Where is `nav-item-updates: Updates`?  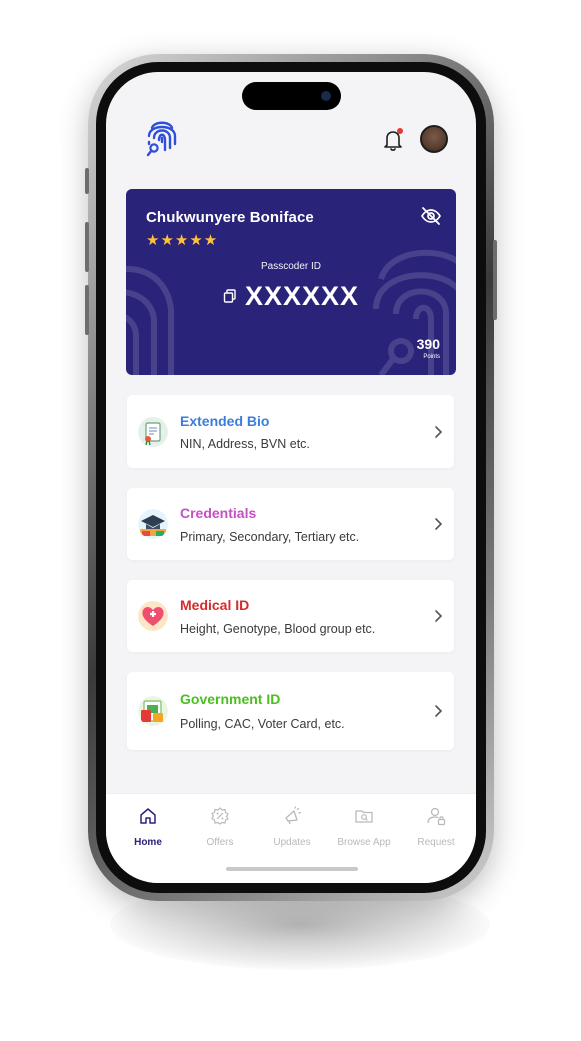 nav-item-updates: Updates is located at coordinates (292, 829).